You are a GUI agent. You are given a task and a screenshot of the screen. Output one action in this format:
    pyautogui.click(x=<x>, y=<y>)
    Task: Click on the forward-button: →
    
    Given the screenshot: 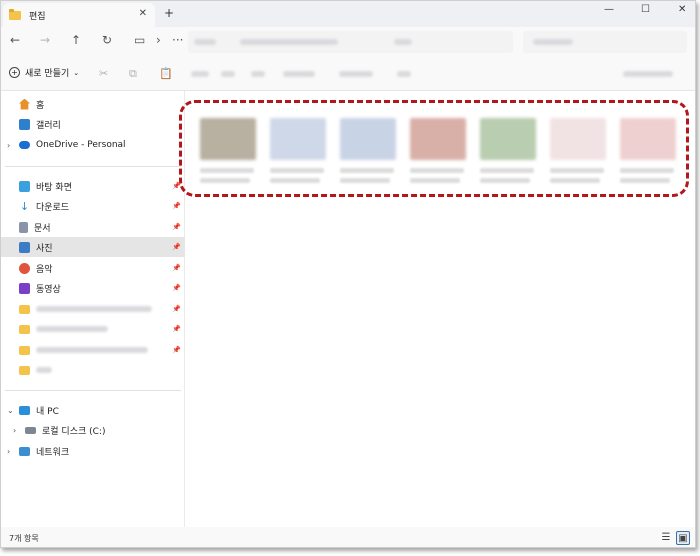 What is the action you would take?
    pyautogui.click(x=45, y=40)
    